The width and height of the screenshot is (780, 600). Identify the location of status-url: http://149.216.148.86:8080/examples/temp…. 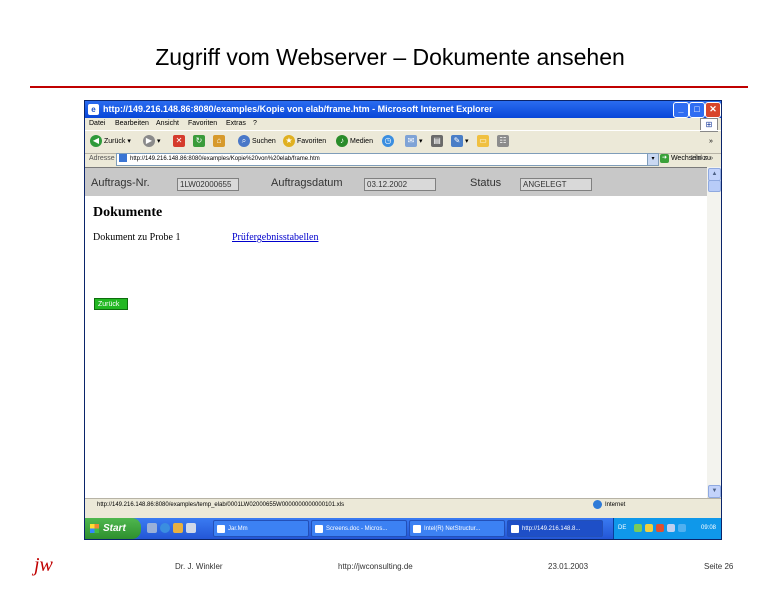
(221, 505).